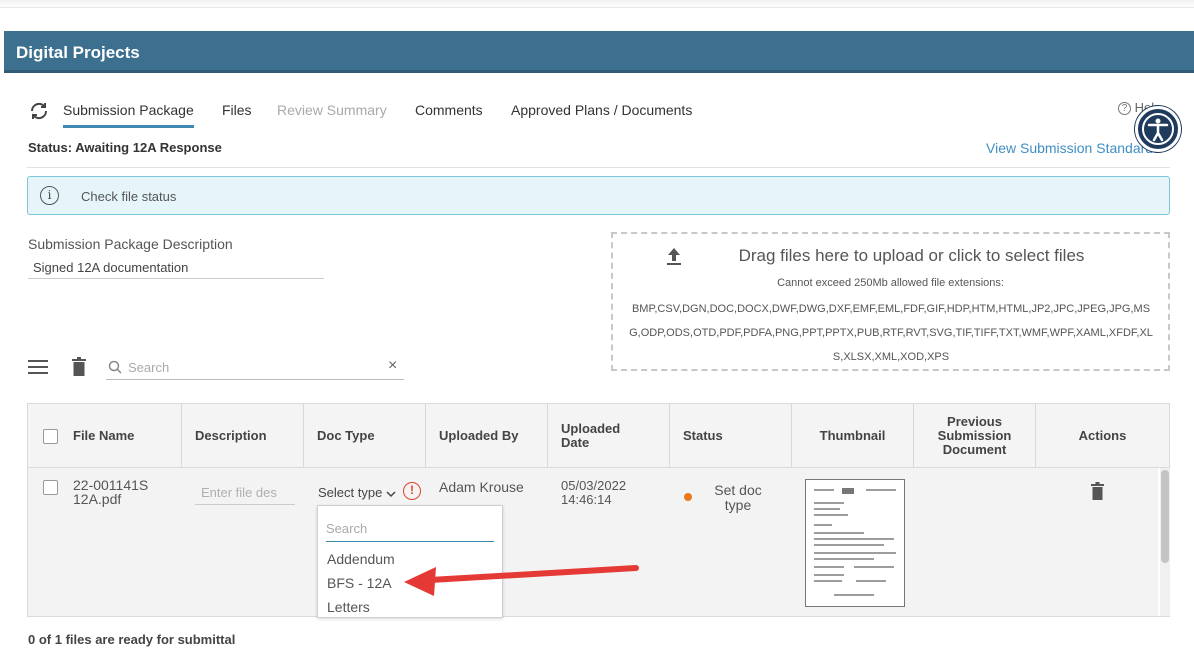 The width and height of the screenshot is (1194, 649). Describe the element at coordinates (49, 195) in the screenshot. I see `info-icon: i` at that location.